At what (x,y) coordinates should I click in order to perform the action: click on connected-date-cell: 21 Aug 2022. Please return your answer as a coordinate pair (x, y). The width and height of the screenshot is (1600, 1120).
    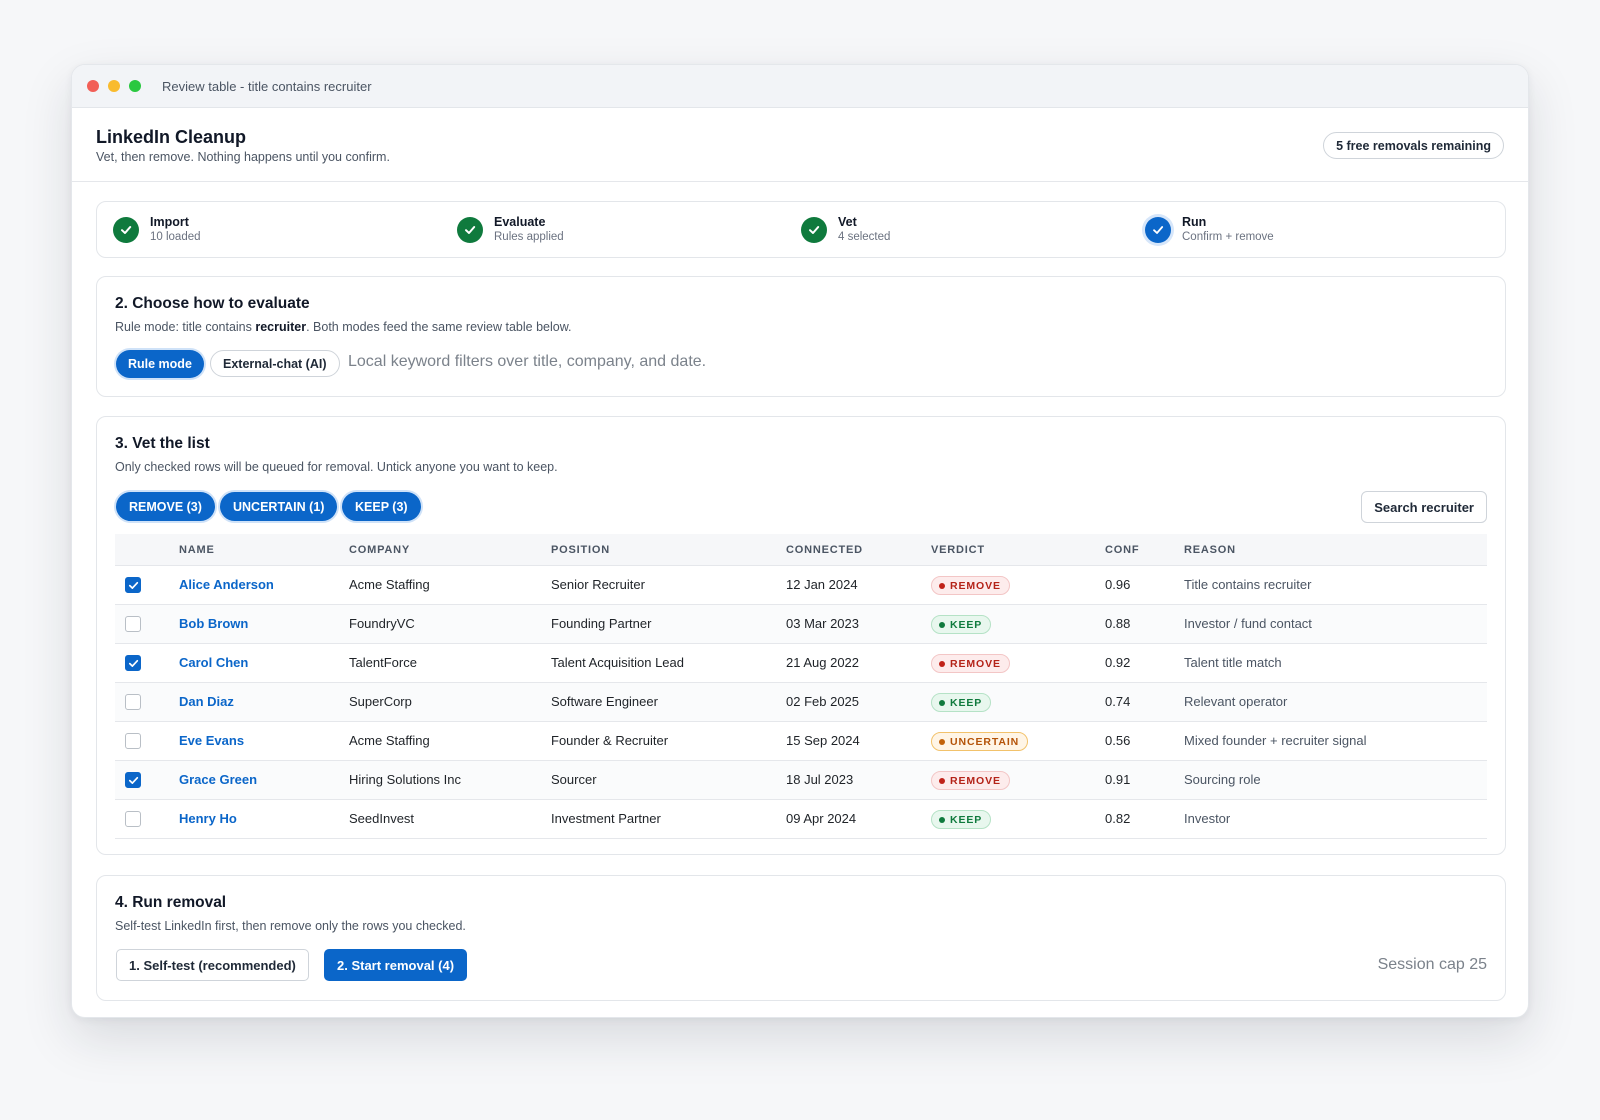
    Looking at the image, I should click on (823, 662).